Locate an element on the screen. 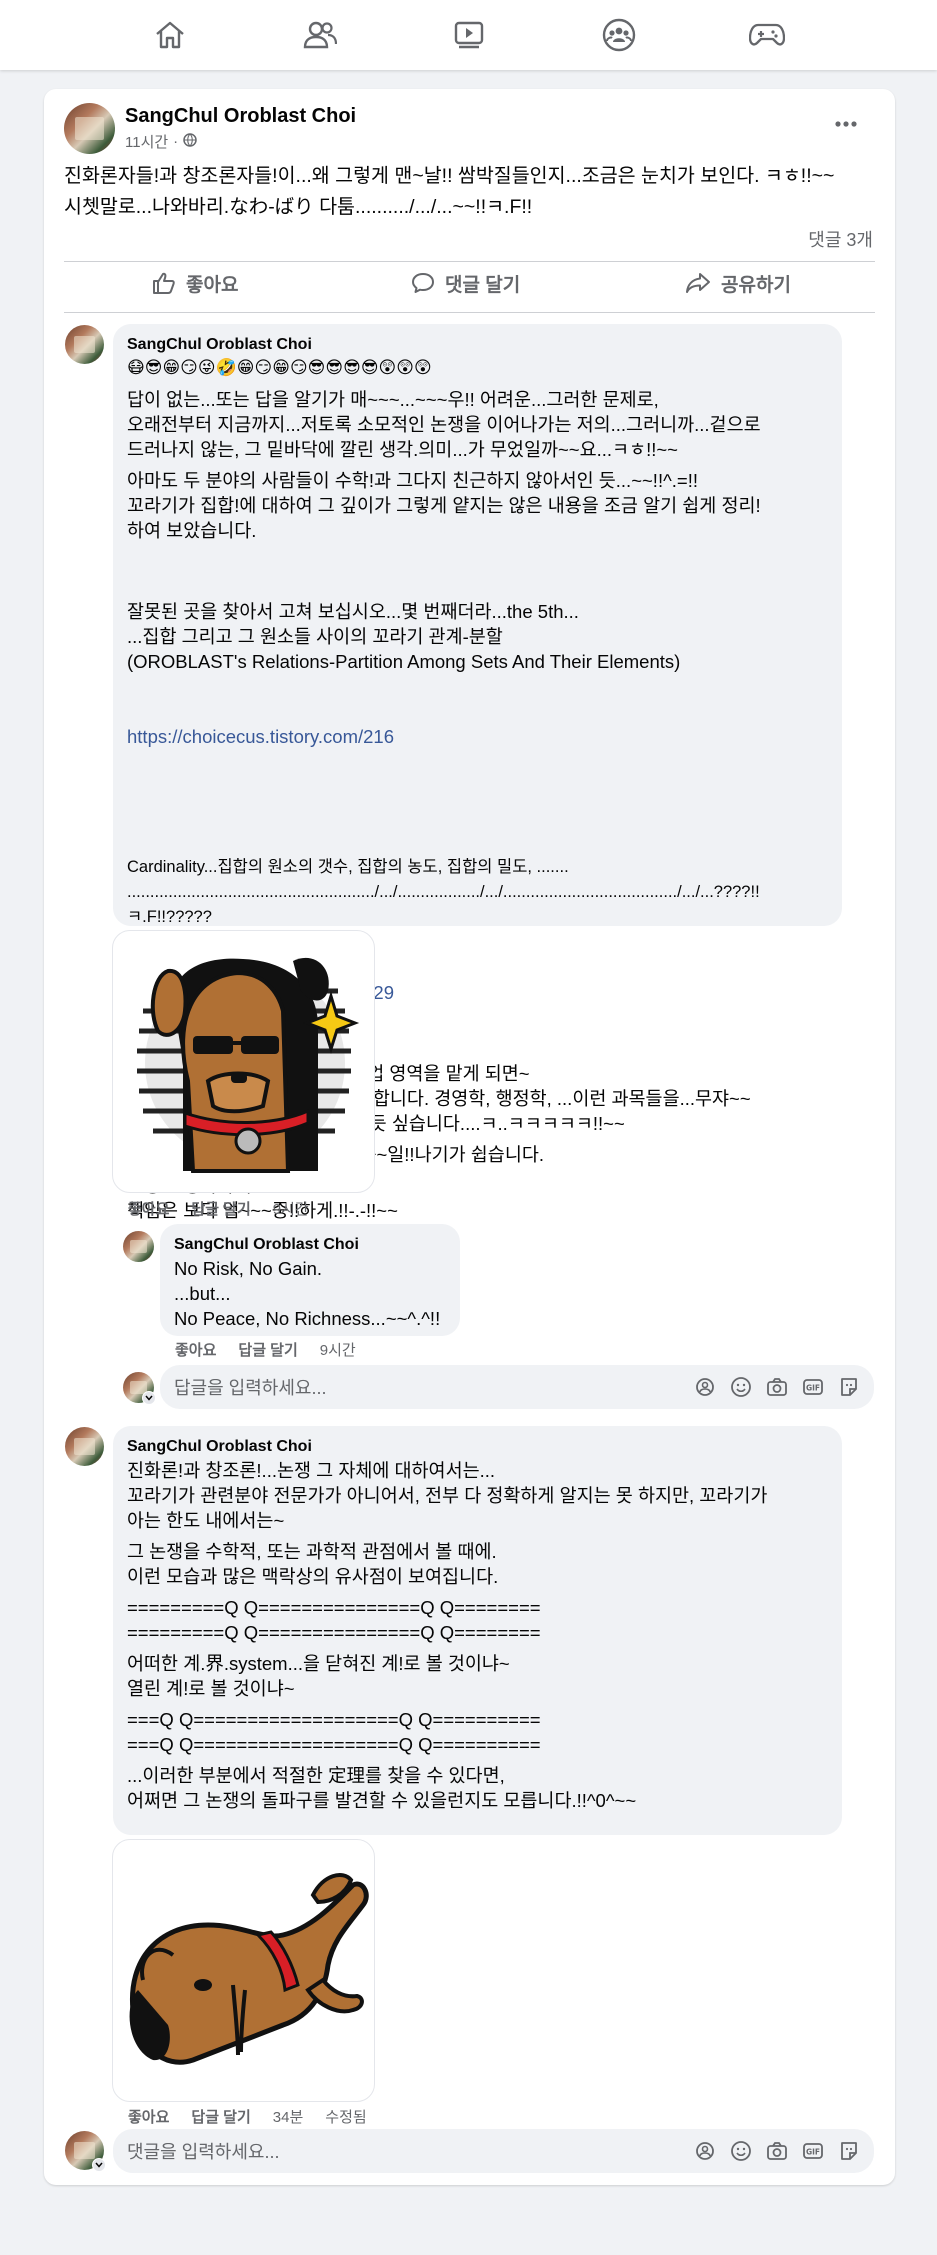  share-label: 공유하기 is located at coordinates (756, 285).